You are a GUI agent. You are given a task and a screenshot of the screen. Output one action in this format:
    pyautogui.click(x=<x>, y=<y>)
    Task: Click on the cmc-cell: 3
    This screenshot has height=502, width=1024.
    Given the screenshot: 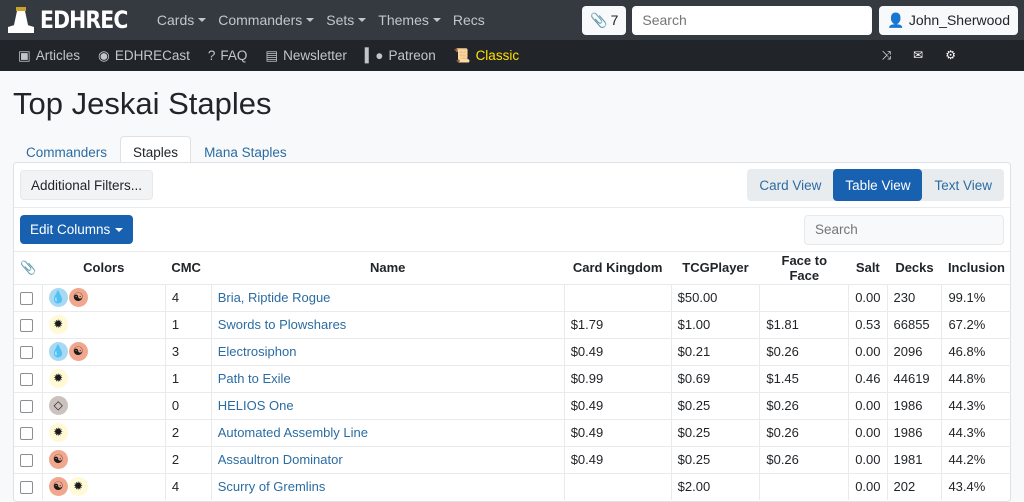 What is the action you would take?
    pyautogui.click(x=188, y=351)
    